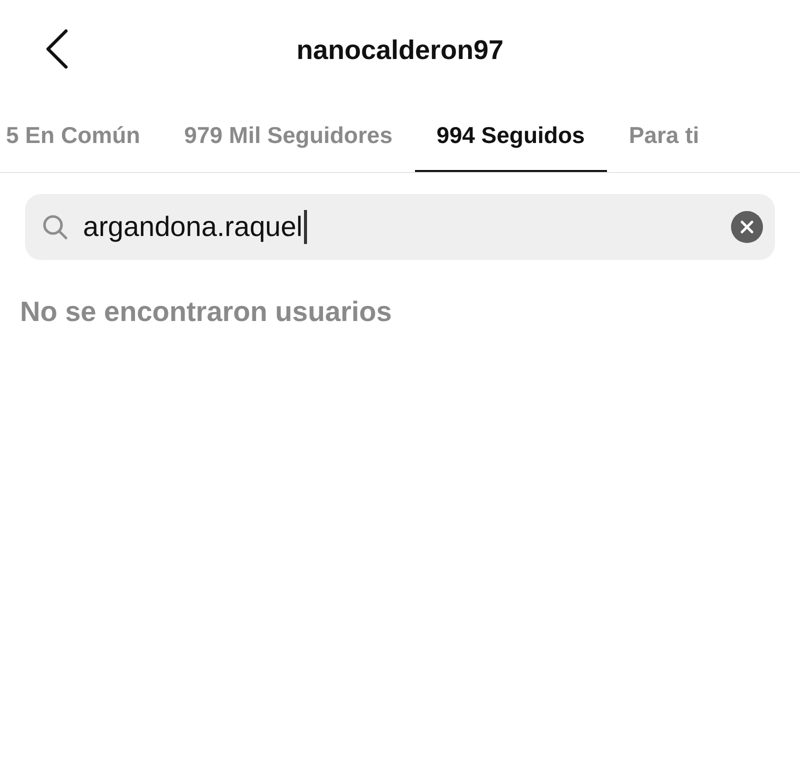 The width and height of the screenshot is (800, 780). I want to click on empty-results-message: No se encontraron usuarios, so click(206, 312).